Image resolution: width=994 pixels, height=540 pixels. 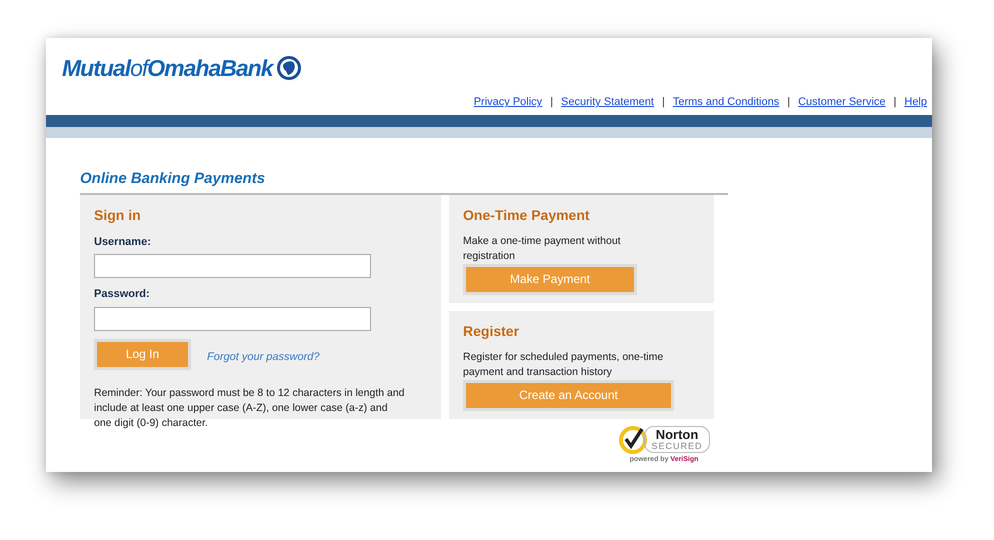 I want to click on header-link: Terms and Conditions, so click(x=726, y=102).